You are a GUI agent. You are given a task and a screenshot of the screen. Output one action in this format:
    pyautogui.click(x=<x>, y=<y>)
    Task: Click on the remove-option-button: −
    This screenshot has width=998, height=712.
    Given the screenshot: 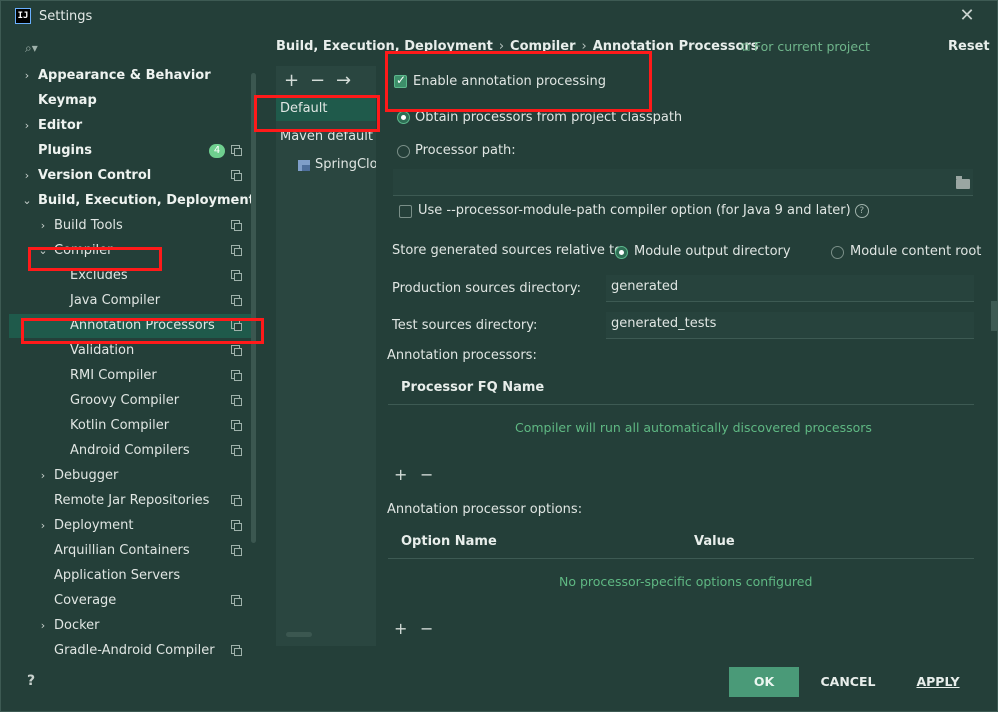 What is the action you would take?
    pyautogui.click(x=426, y=628)
    